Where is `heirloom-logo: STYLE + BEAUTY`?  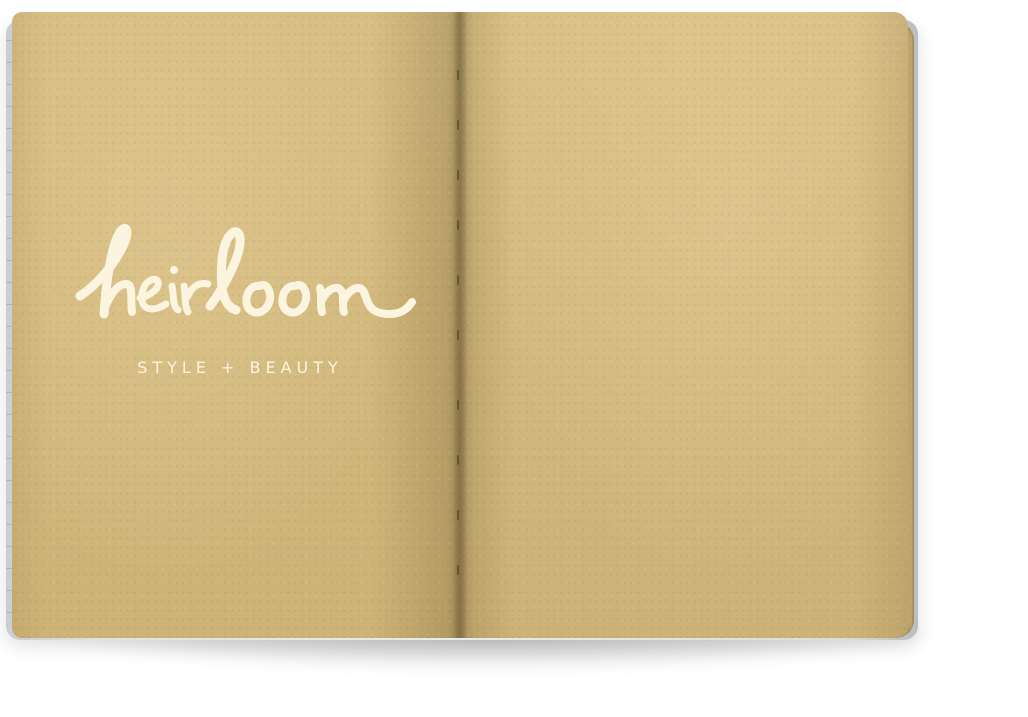
heirloom-logo: STYLE + BEAUTY is located at coordinates (247, 300).